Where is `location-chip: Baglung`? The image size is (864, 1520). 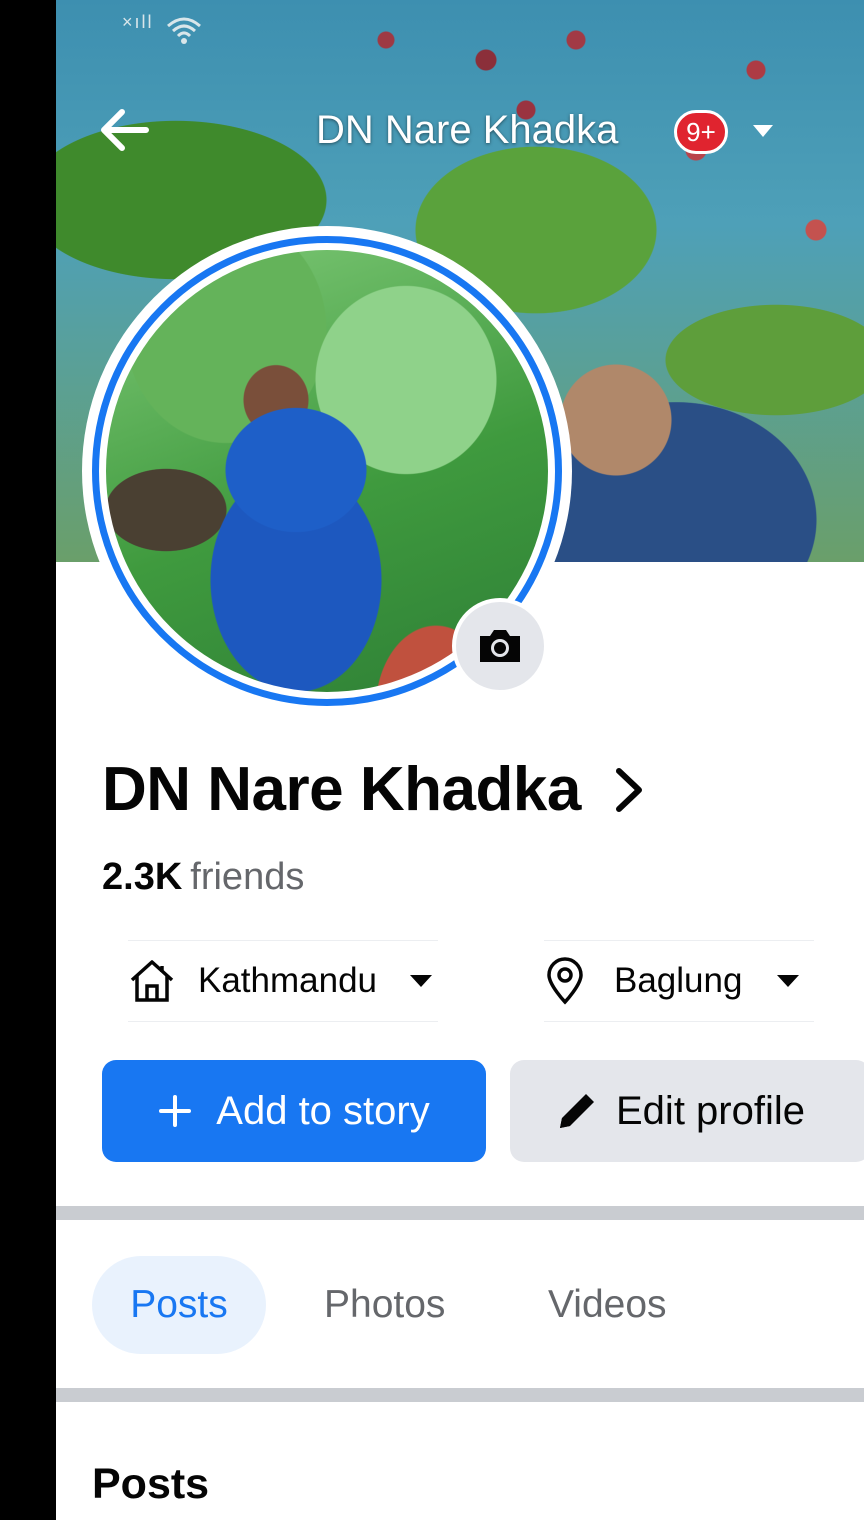
location-chip: Baglung is located at coordinates (679, 981).